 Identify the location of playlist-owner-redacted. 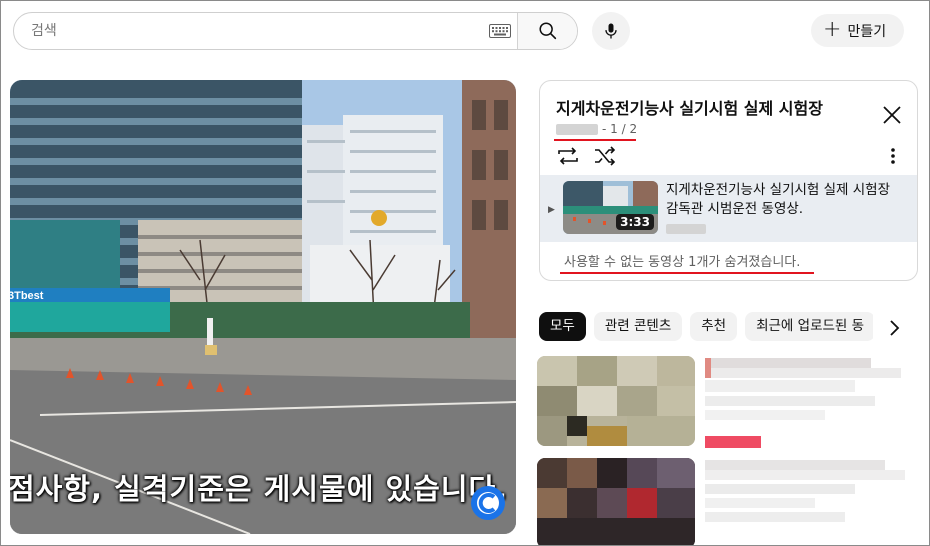
(577, 129).